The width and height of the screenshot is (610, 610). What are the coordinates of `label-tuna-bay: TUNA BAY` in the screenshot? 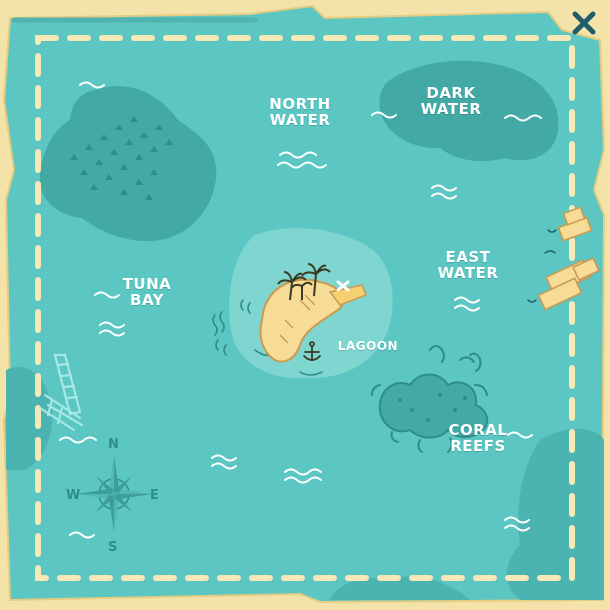 It's located at (147, 292).